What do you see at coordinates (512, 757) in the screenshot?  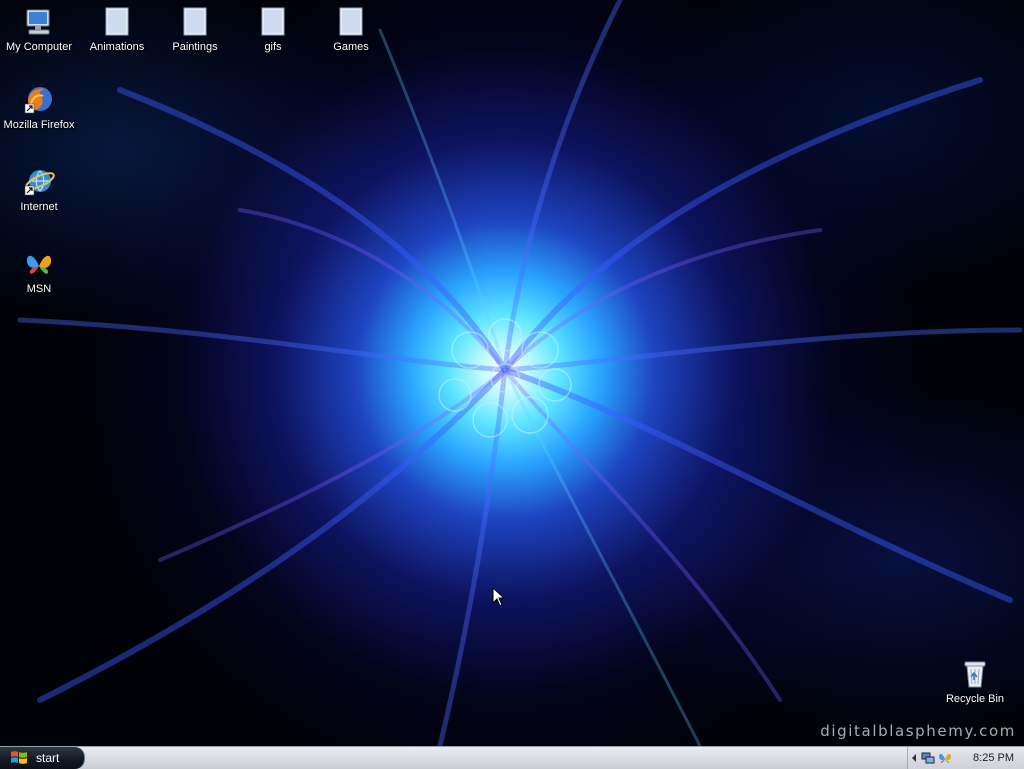 I see `taskbar: start 8:25 PM` at bounding box center [512, 757].